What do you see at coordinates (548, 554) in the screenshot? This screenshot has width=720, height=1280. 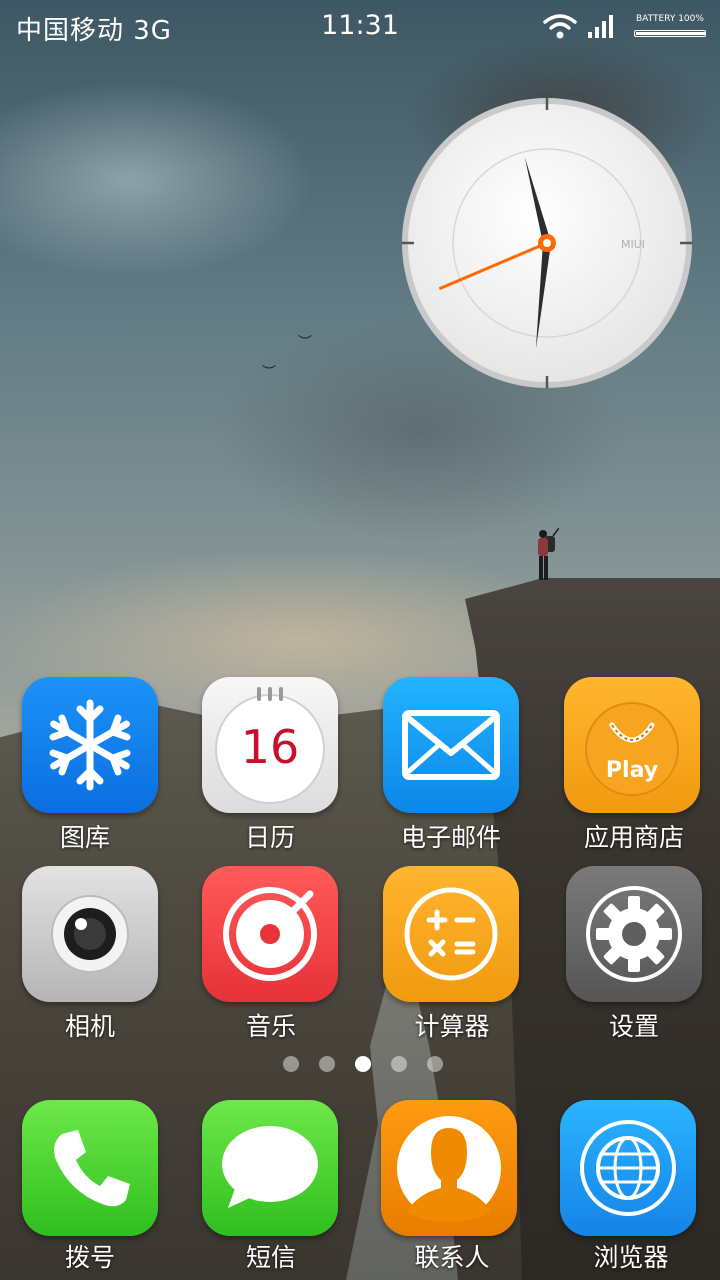 I see `hiker-silhouette` at bounding box center [548, 554].